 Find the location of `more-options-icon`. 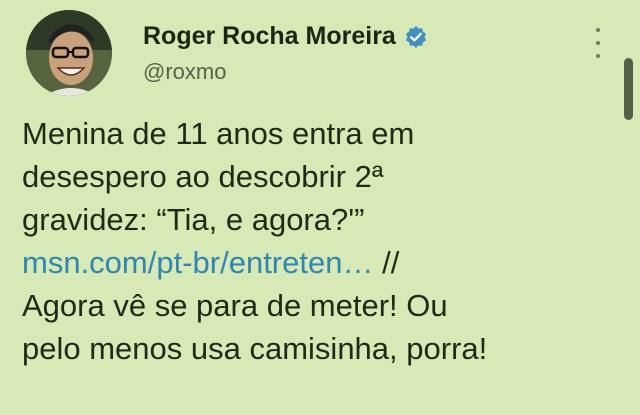

more-options-icon is located at coordinates (598, 43).